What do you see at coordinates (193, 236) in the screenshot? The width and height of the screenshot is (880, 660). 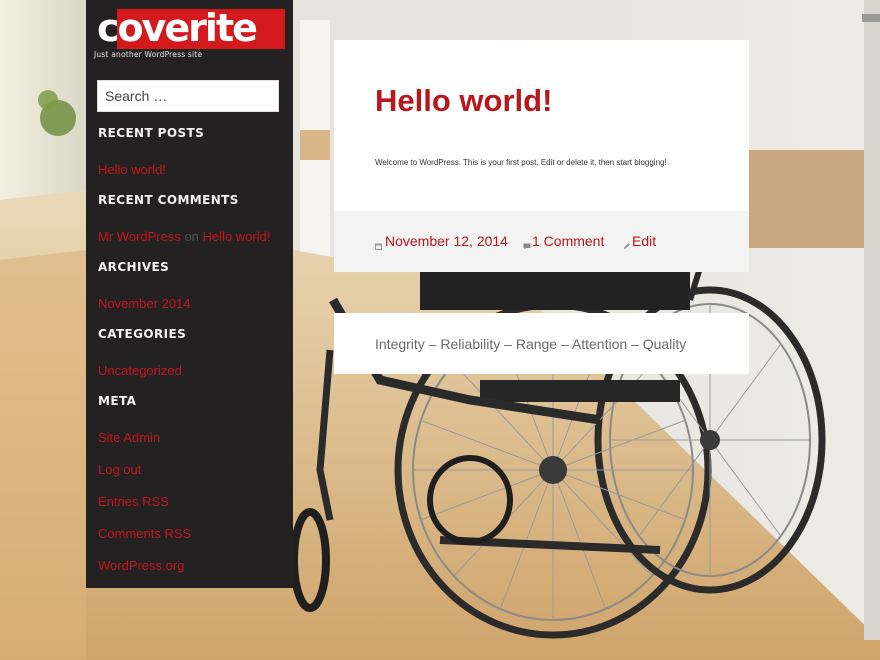 I see `comment-on-text: on` at bounding box center [193, 236].